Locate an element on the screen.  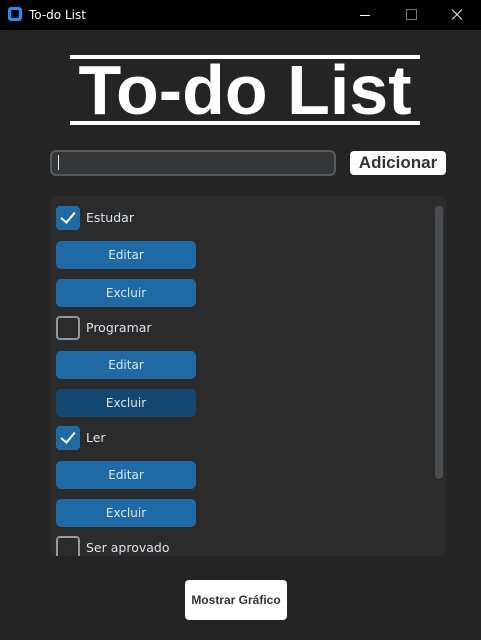
scrollbar is located at coordinates (439, 341).